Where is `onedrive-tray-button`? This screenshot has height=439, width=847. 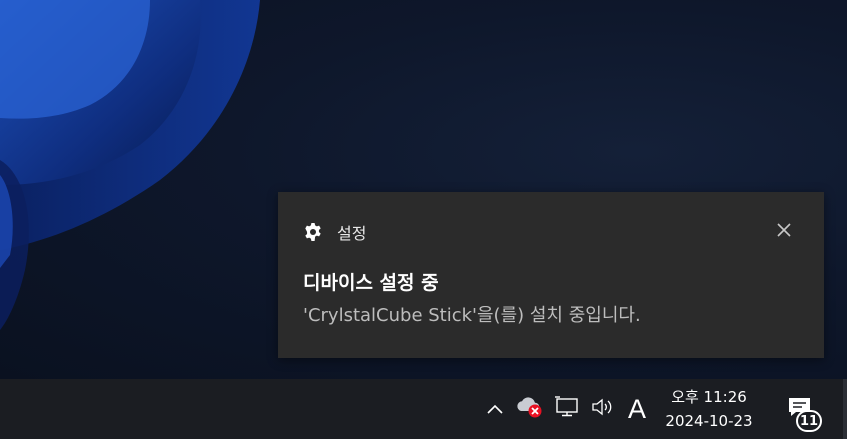 onedrive-tray-button is located at coordinates (530, 409).